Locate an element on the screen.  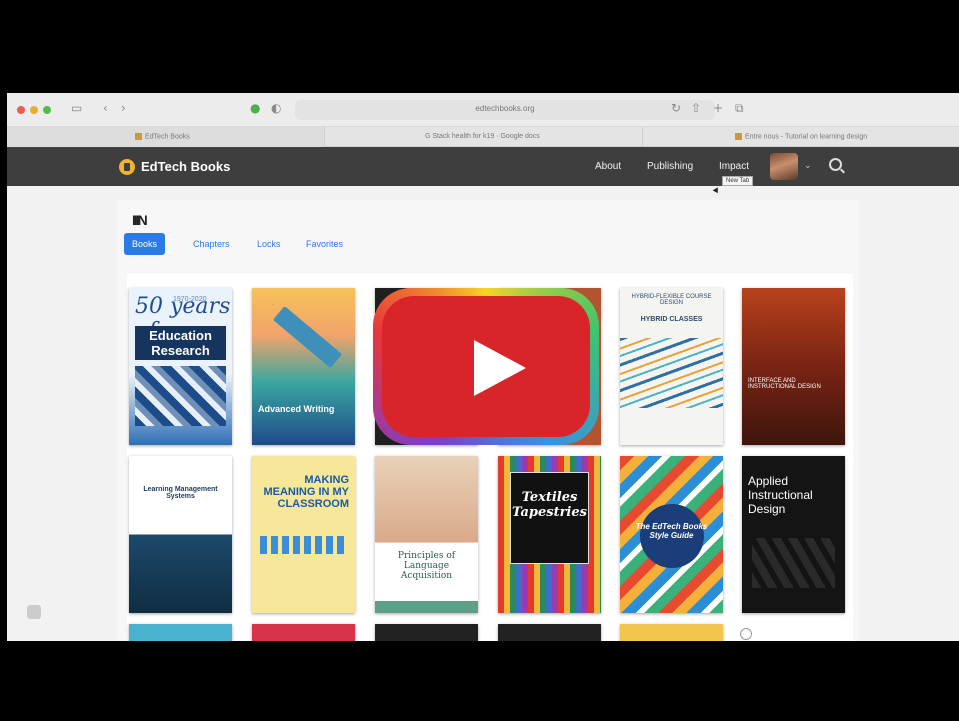
reload-icon: ↻ is located at coordinates (676, 108).